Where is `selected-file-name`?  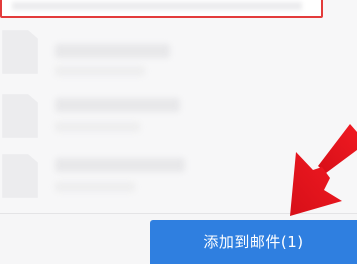
selected-file-name is located at coordinates (157, 6).